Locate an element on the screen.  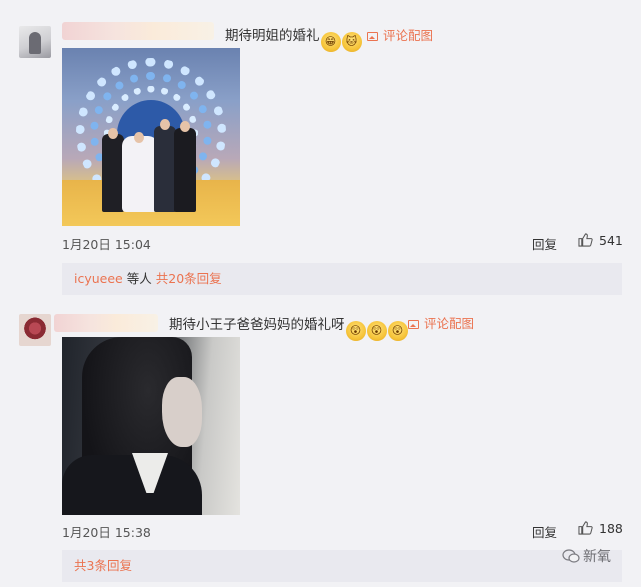
photo-jacket is located at coordinates (132, 485).